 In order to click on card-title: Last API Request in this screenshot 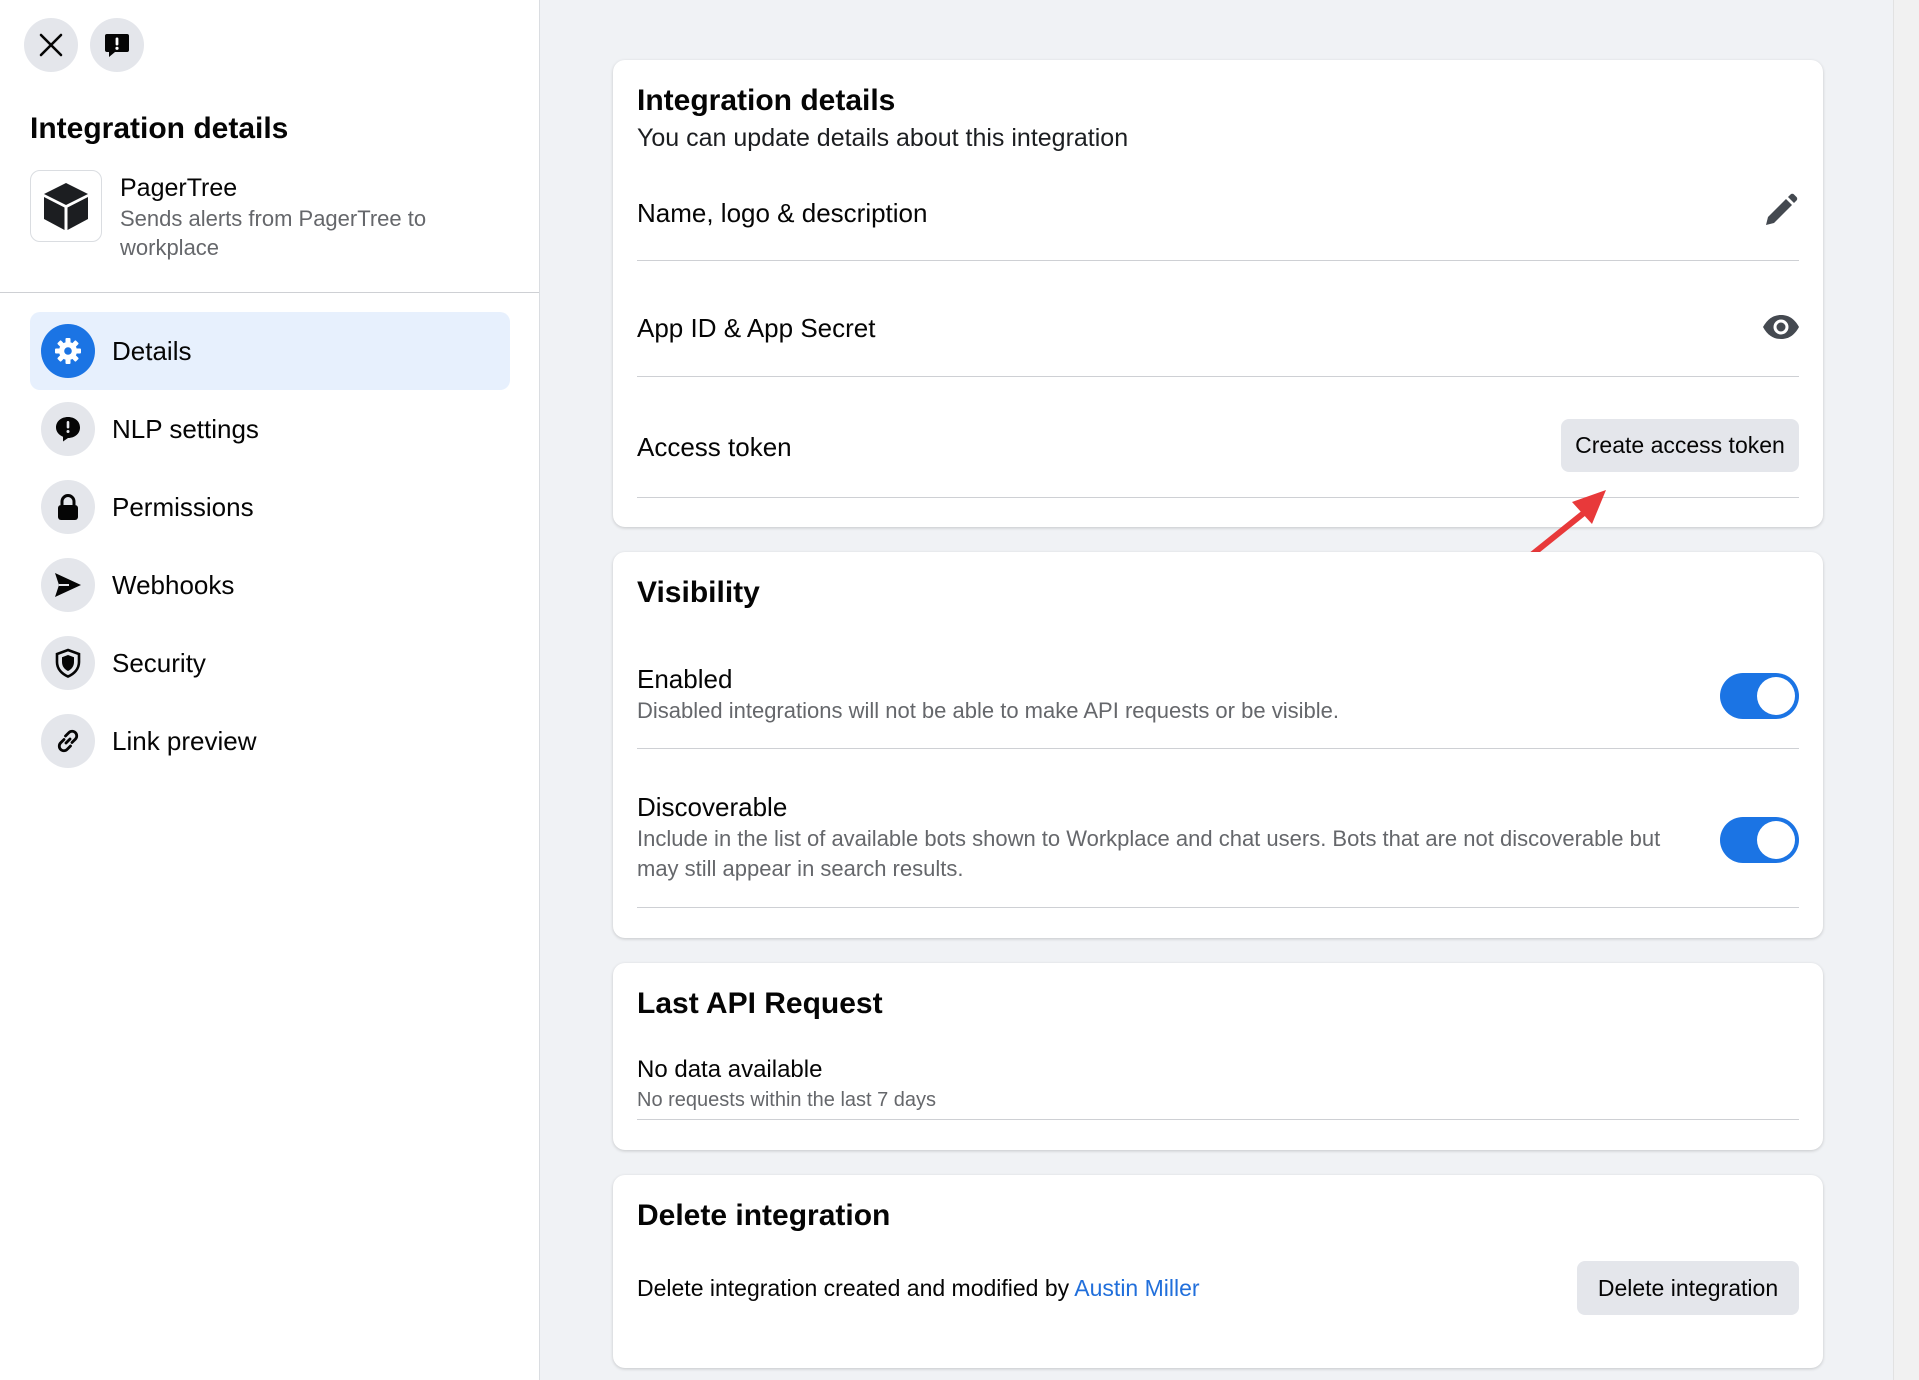, I will do `click(760, 1003)`.